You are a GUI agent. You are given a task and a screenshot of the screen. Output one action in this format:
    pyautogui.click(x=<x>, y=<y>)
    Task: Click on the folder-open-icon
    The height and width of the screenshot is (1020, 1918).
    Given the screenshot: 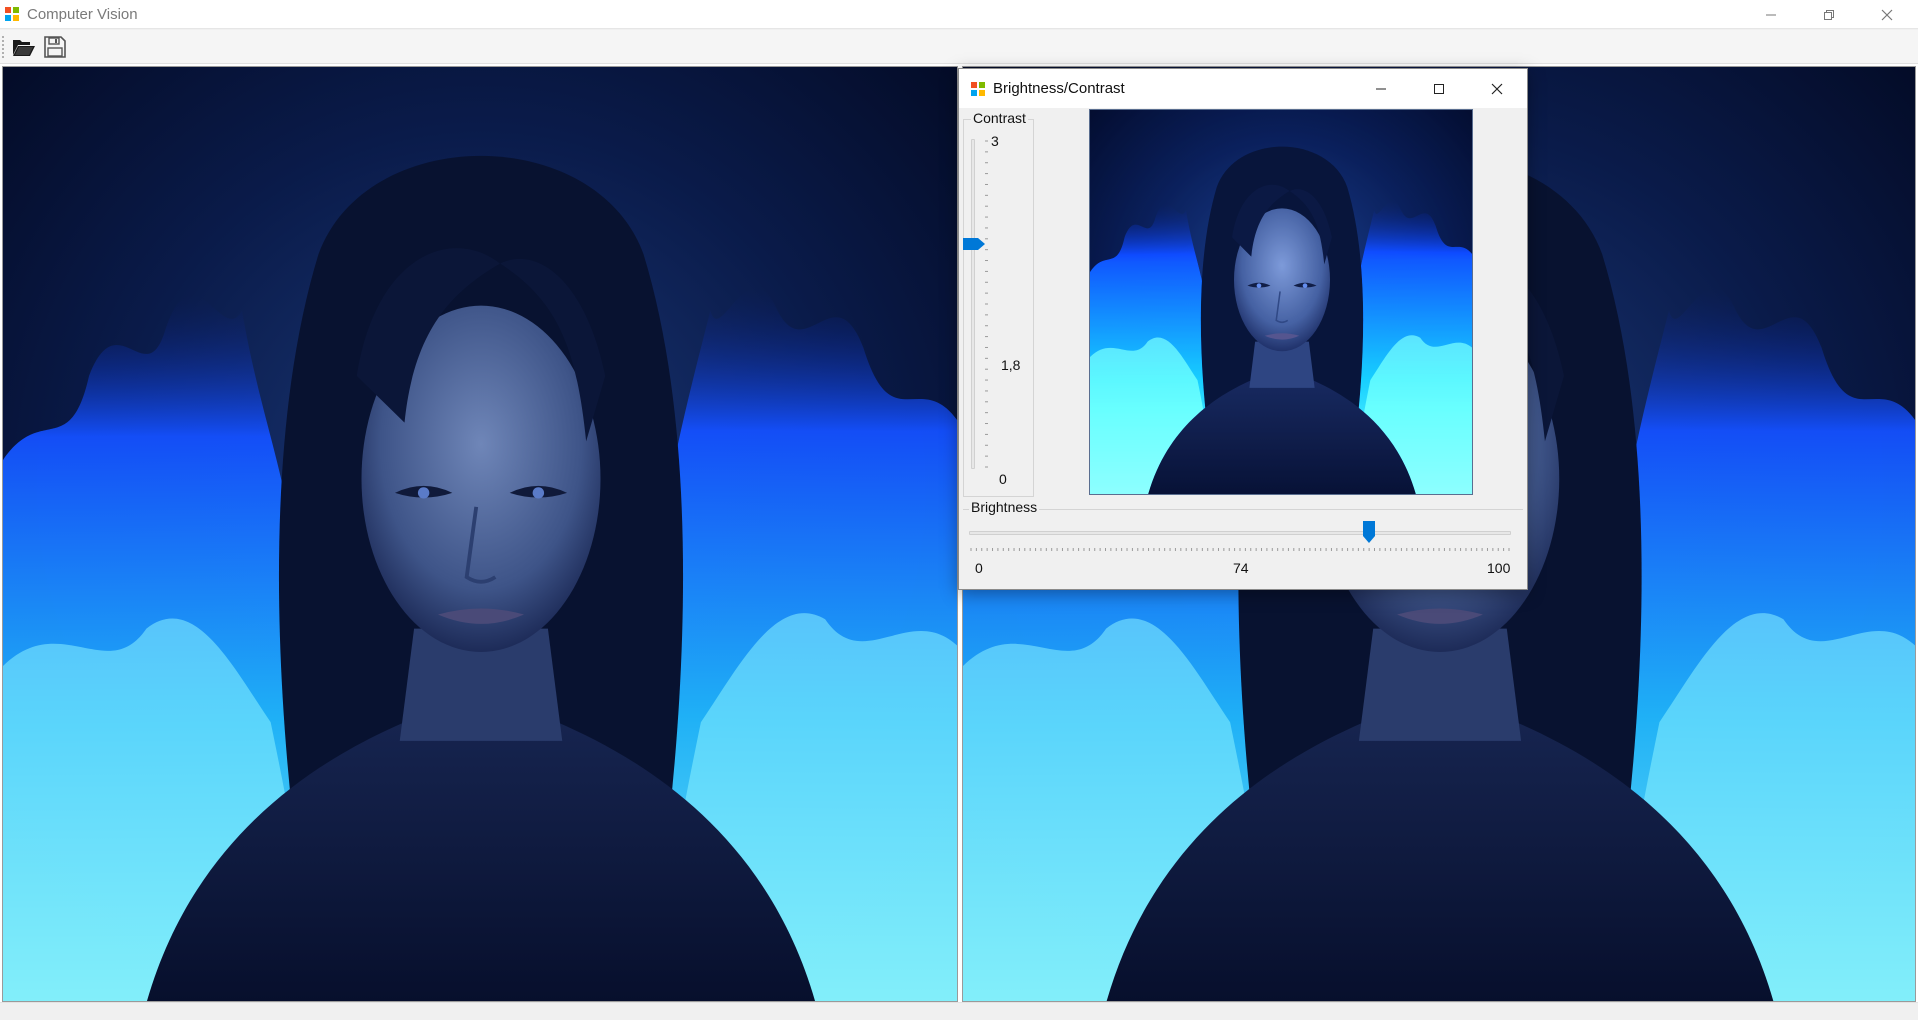 What is the action you would take?
    pyautogui.click(x=24, y=48)
    